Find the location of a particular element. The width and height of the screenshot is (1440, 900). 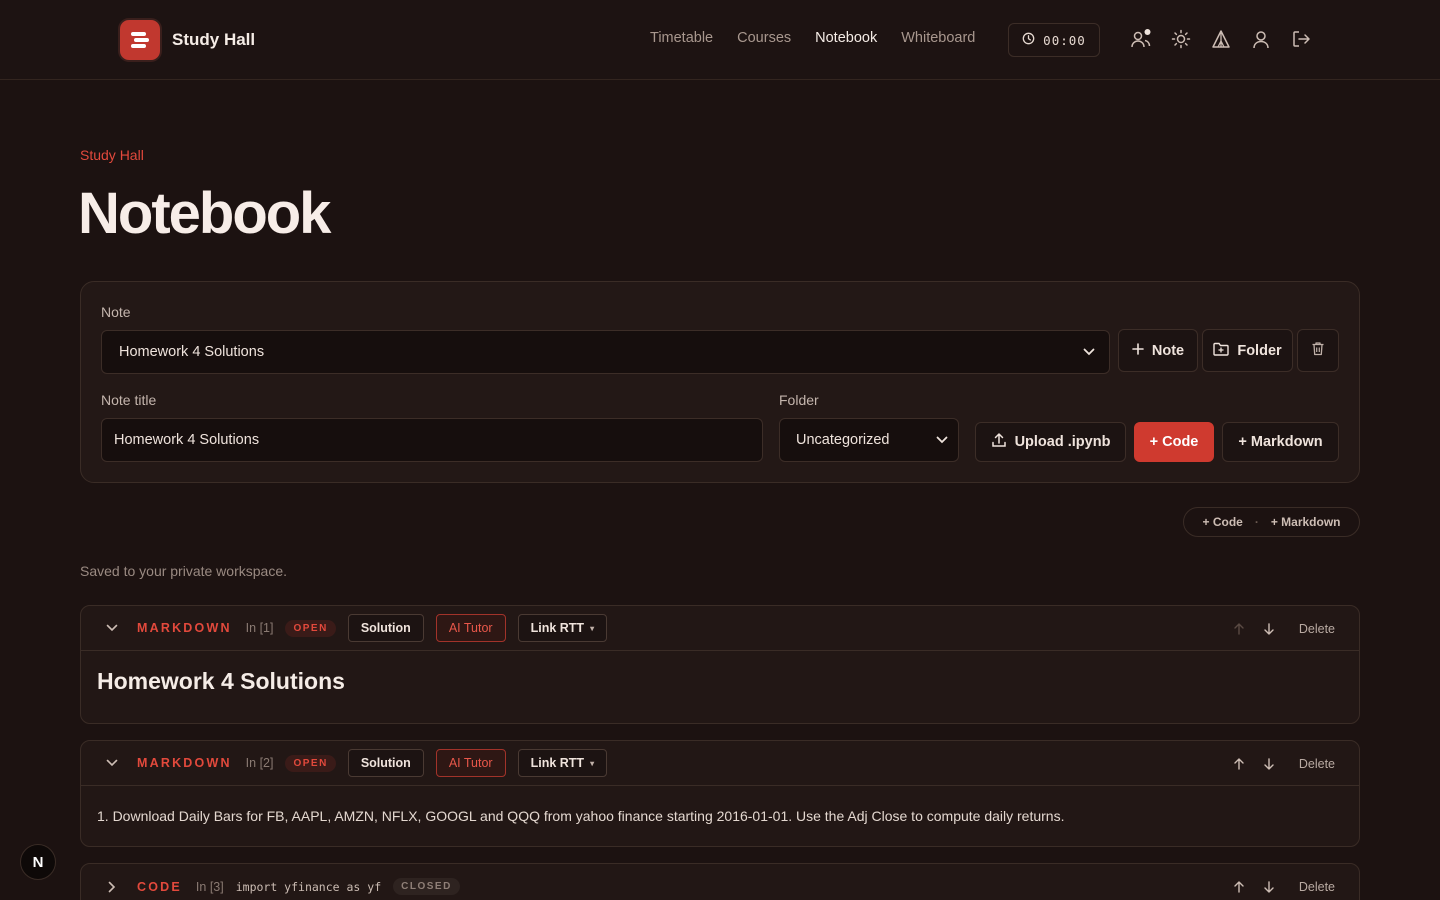

note-title-input: Homework 4 Solutions is located at coordinates (432, 440).